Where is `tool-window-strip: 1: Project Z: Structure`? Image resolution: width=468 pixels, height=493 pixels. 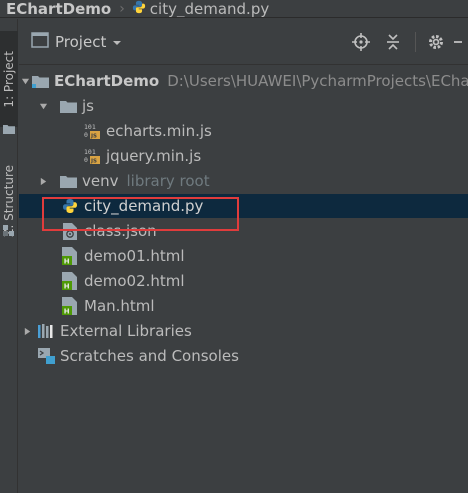
tool-window-strip: 1: Project Z: Structure is located at coordinates (9, 256).